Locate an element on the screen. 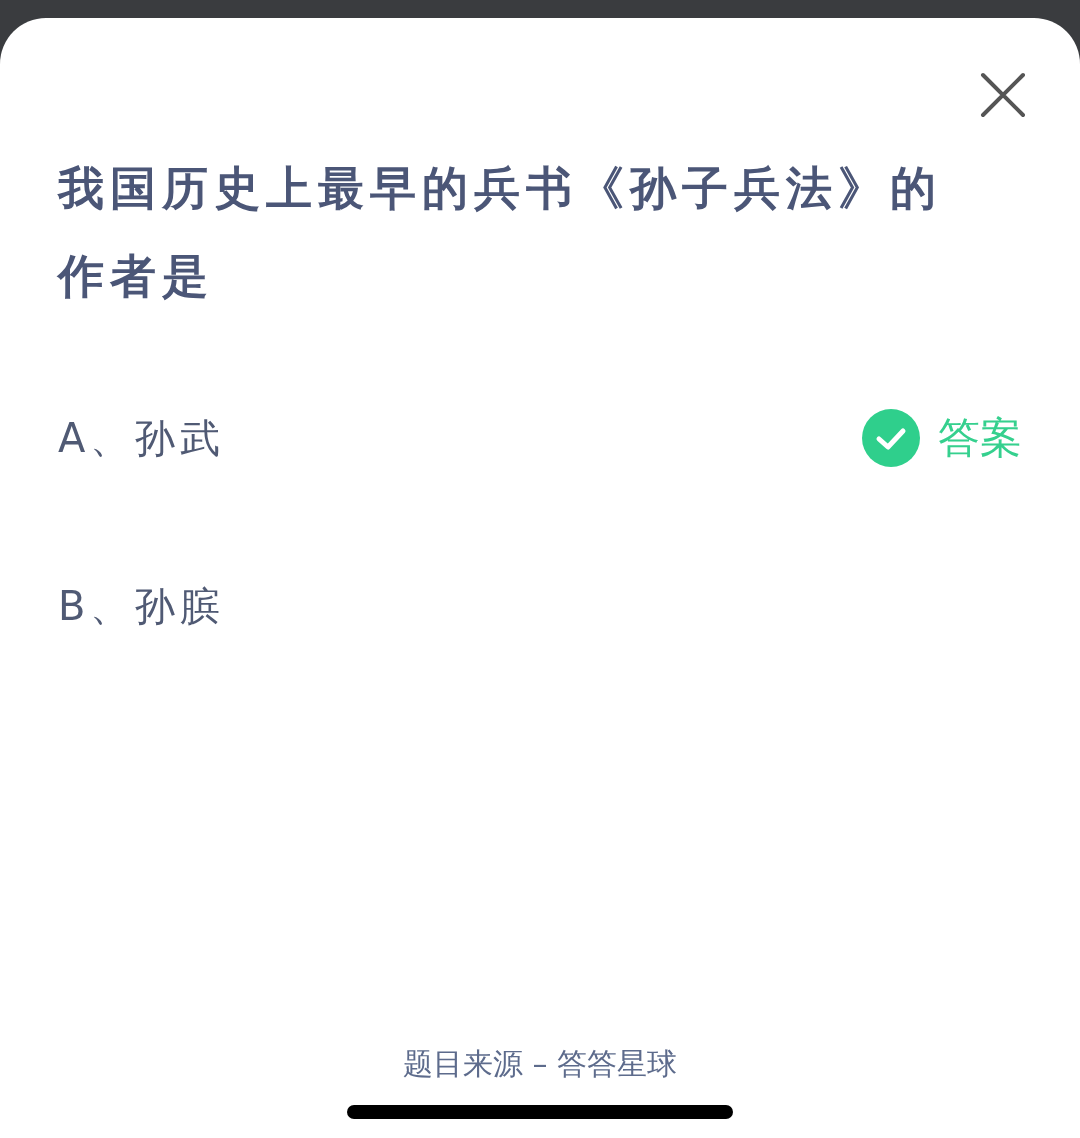 This screenshot has width=1080, height=1138. check-icon is located at coordinates (891, 438).